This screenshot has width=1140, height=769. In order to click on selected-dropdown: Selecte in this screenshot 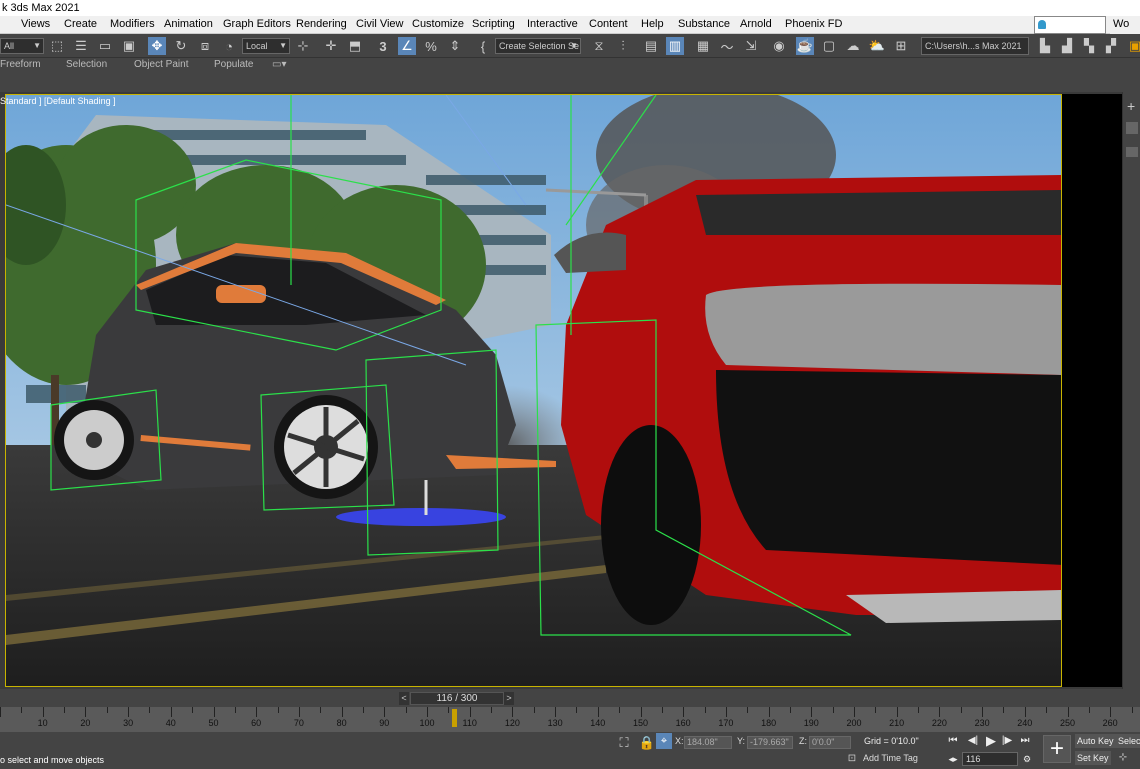, I will do `click(1128, 741)`.